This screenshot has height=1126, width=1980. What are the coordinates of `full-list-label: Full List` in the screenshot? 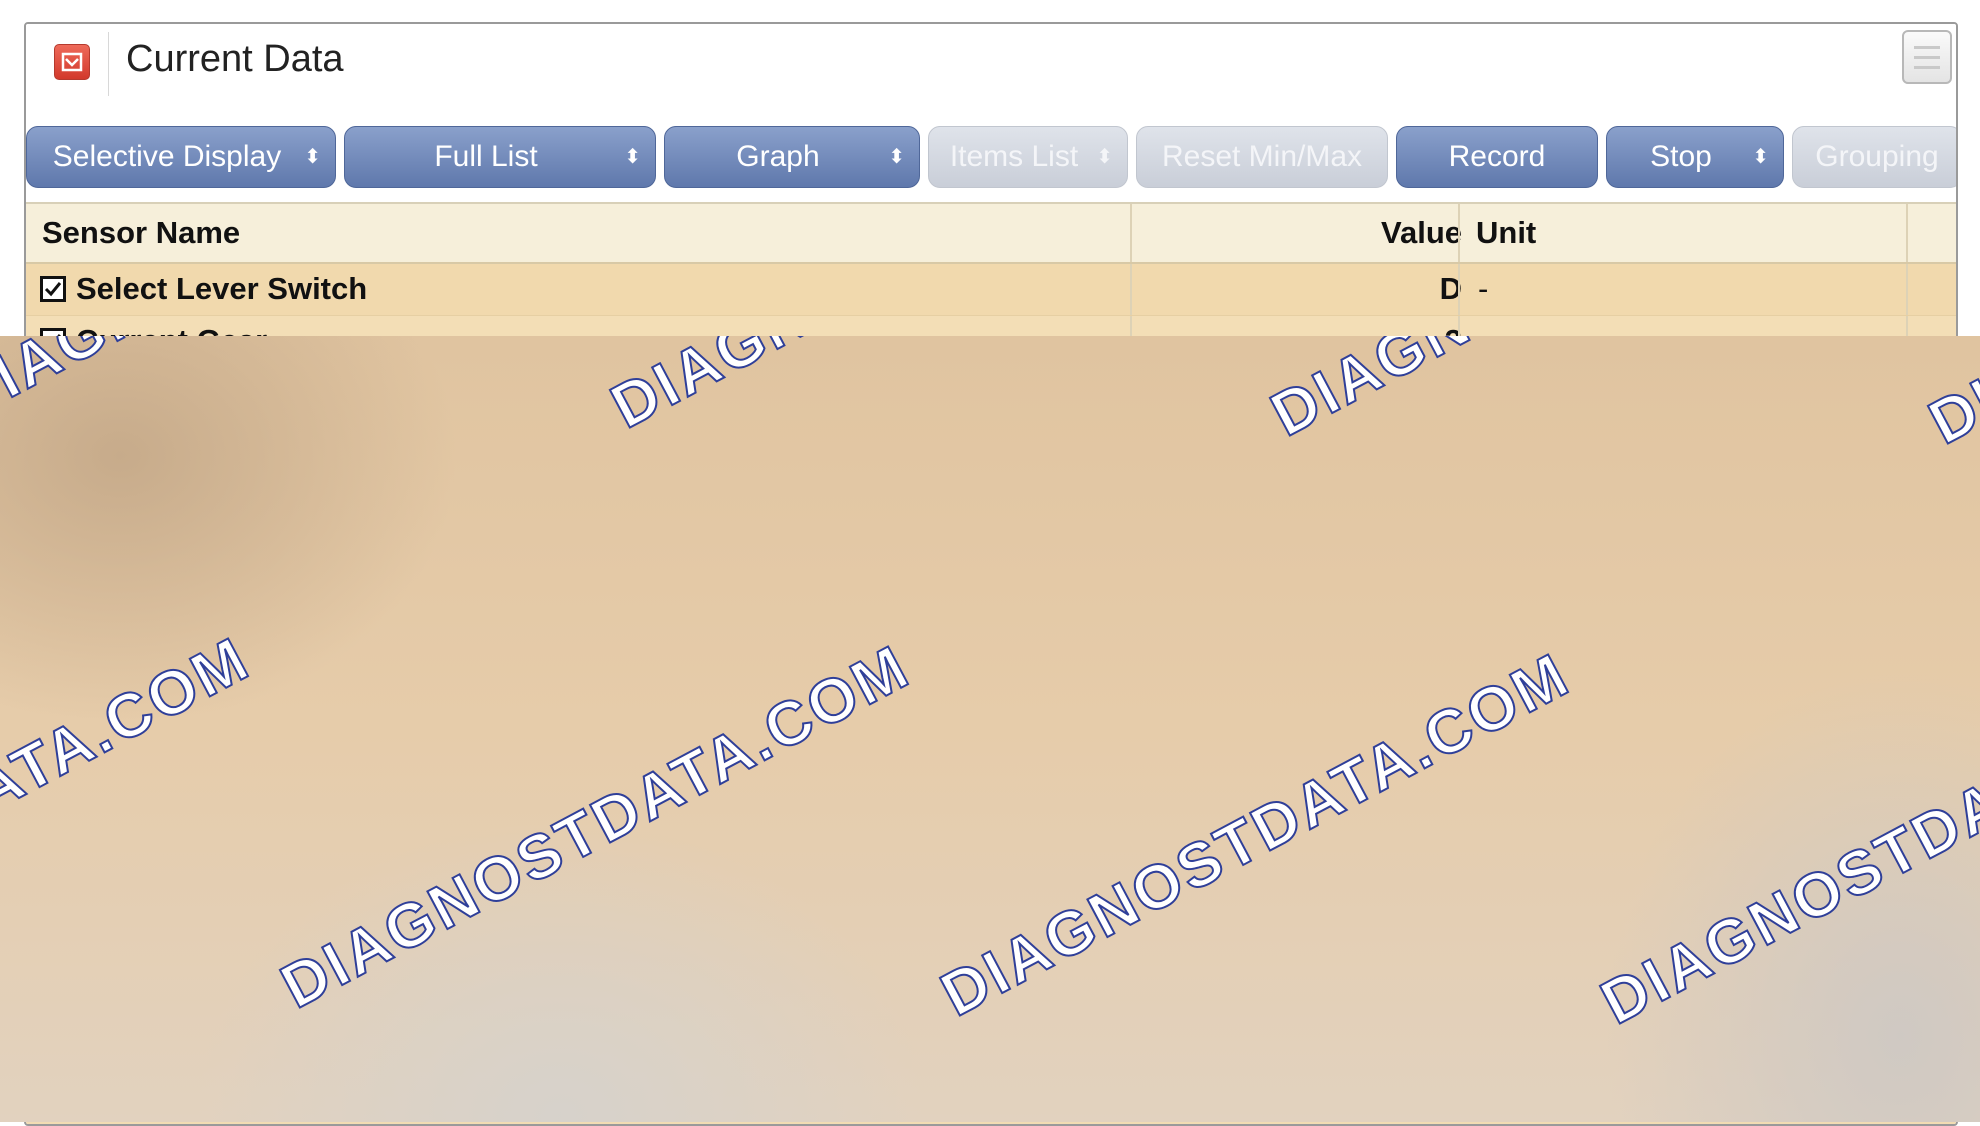 It's located at (486, 156).